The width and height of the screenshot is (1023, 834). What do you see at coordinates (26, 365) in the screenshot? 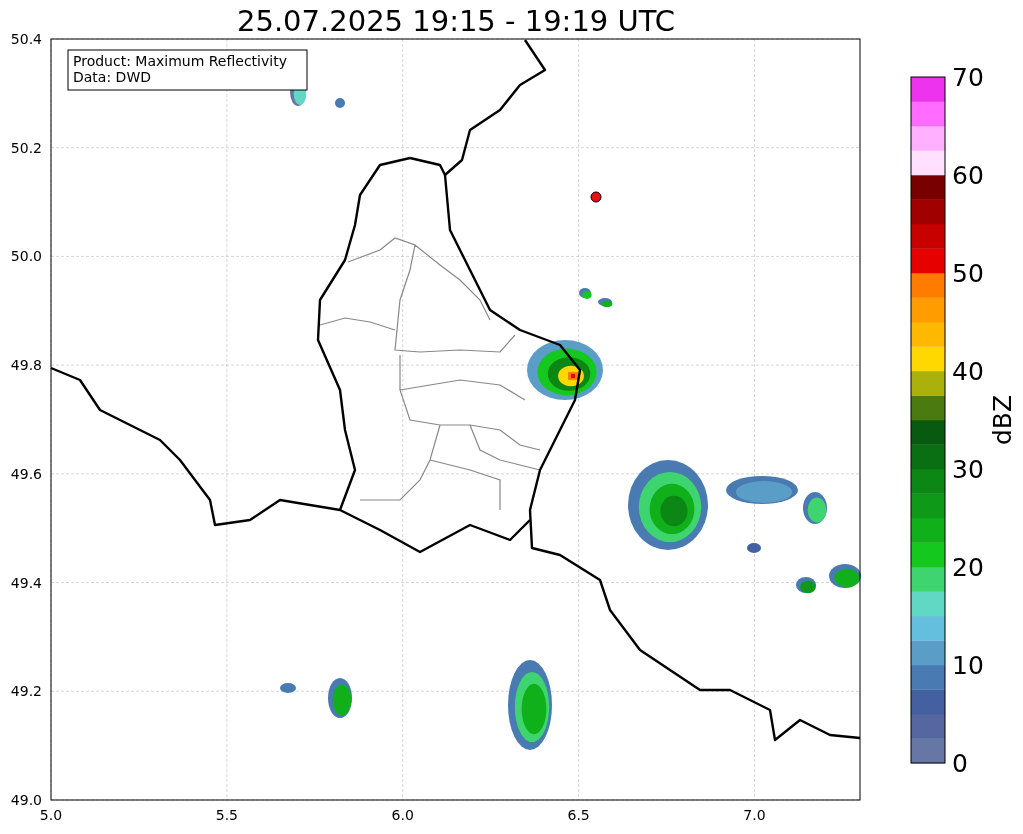
I see `latitude-label: 49.8` at bounding box center [26, 365].